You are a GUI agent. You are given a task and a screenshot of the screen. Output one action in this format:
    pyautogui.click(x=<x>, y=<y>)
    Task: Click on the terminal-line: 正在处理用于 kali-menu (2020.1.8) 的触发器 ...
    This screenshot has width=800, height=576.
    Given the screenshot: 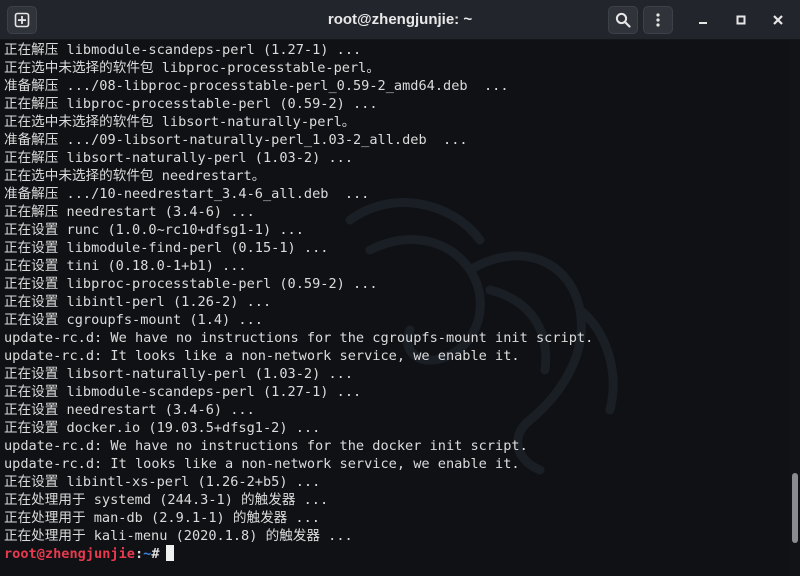 What is the action you would take?
    pyautogui.click(x=178, y=536)
    